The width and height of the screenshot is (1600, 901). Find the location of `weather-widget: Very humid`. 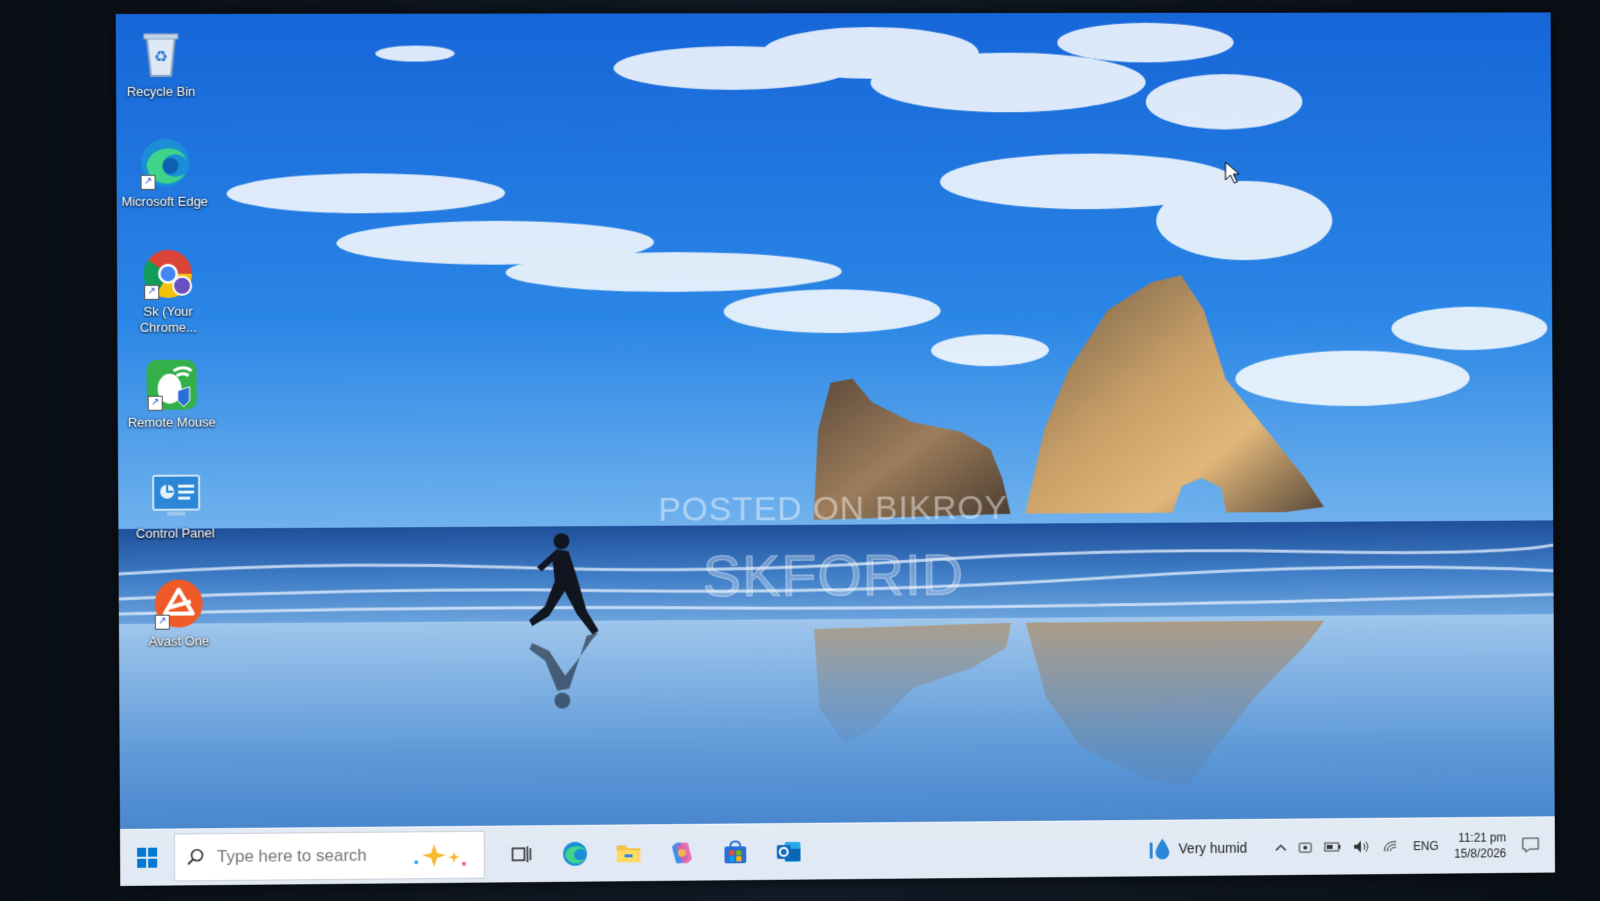

weather-widget: Very humid is located at coordinates (1198, 848).